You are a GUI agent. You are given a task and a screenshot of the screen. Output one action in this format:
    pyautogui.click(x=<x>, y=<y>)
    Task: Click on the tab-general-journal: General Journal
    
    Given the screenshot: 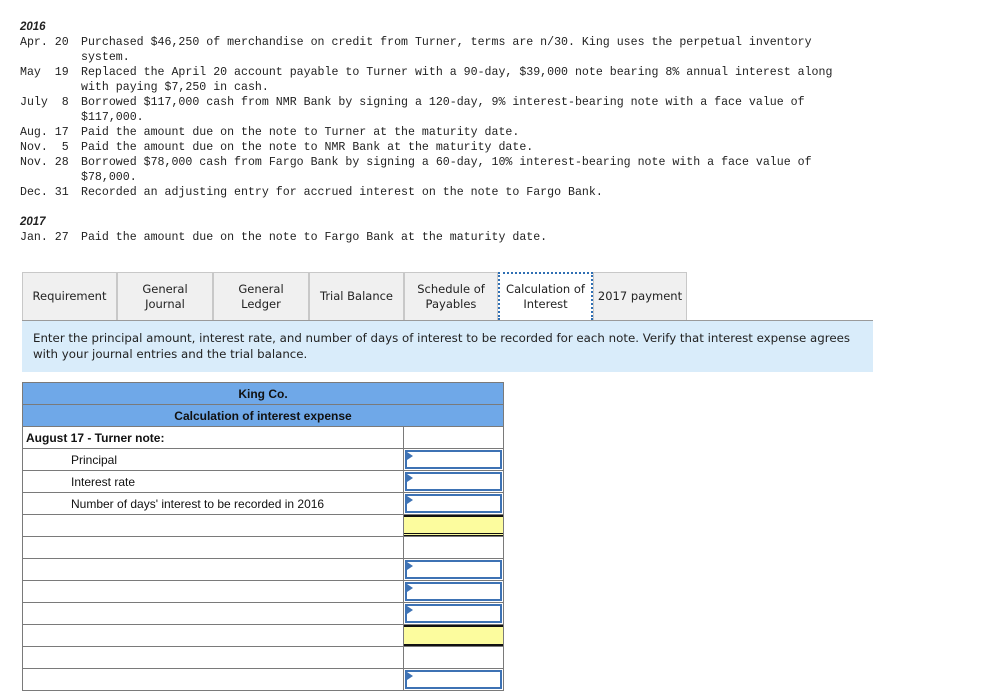 What is the action you would take?
    pyautogui.click(x=165, y=296)
    